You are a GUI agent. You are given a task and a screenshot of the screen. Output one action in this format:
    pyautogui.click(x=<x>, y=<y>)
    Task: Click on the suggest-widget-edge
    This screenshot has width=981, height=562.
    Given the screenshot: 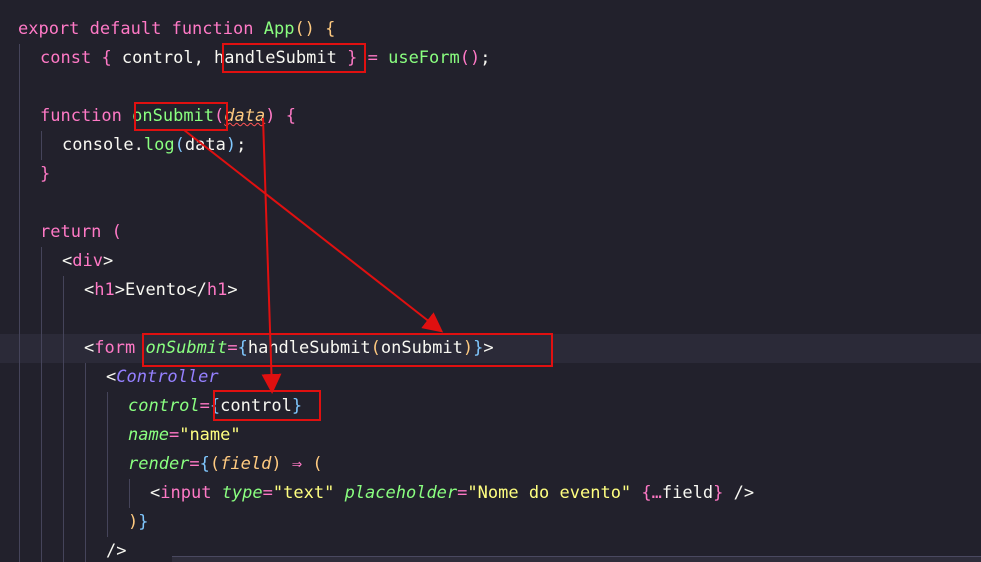 What is the action you would take?
    pyautogui.click(x=576, y=559)
    